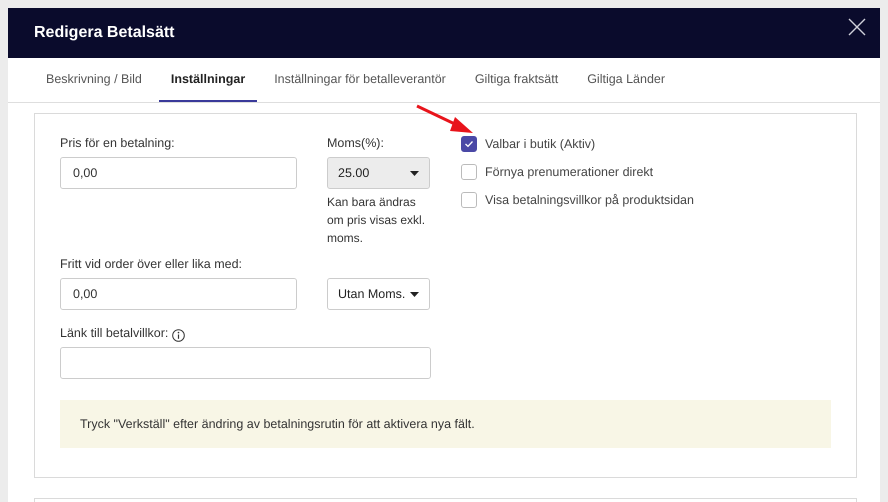  I want to click on tab: Giltiga Länder, so click(626, 80).